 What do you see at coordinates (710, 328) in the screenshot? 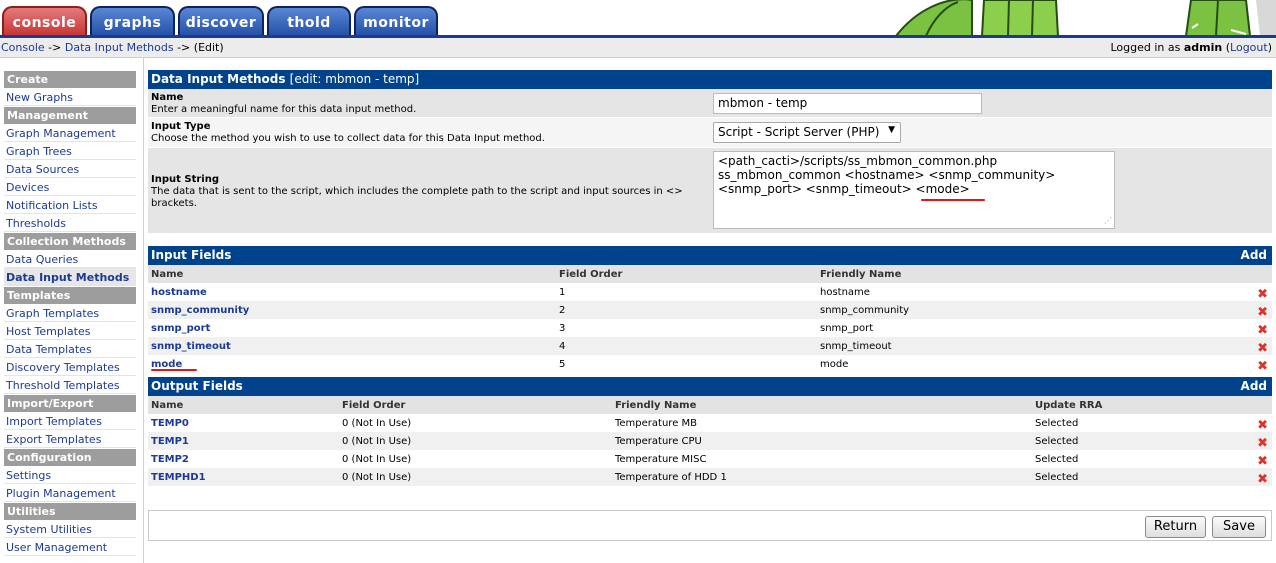
I see `table-row: snmp_port 3 snmp_port ✖` at bounding box center [710, 328].